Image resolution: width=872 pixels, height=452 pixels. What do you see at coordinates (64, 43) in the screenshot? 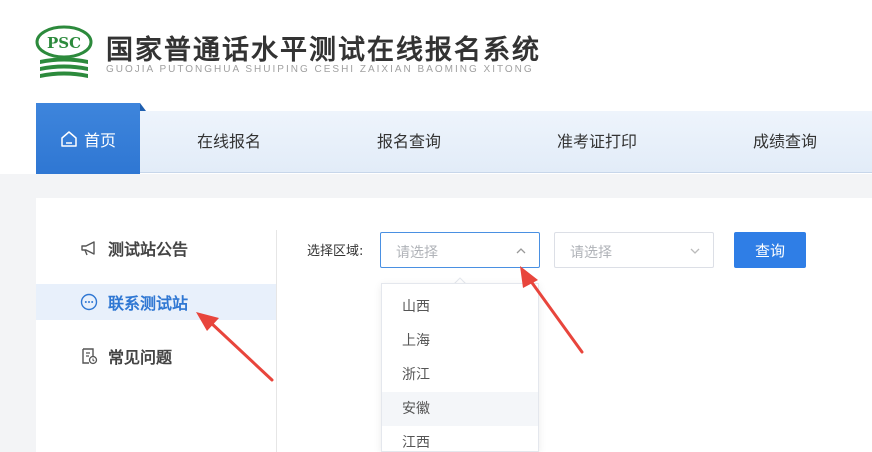
I see `svg-text: PSC` at bounding box center [64, 43].